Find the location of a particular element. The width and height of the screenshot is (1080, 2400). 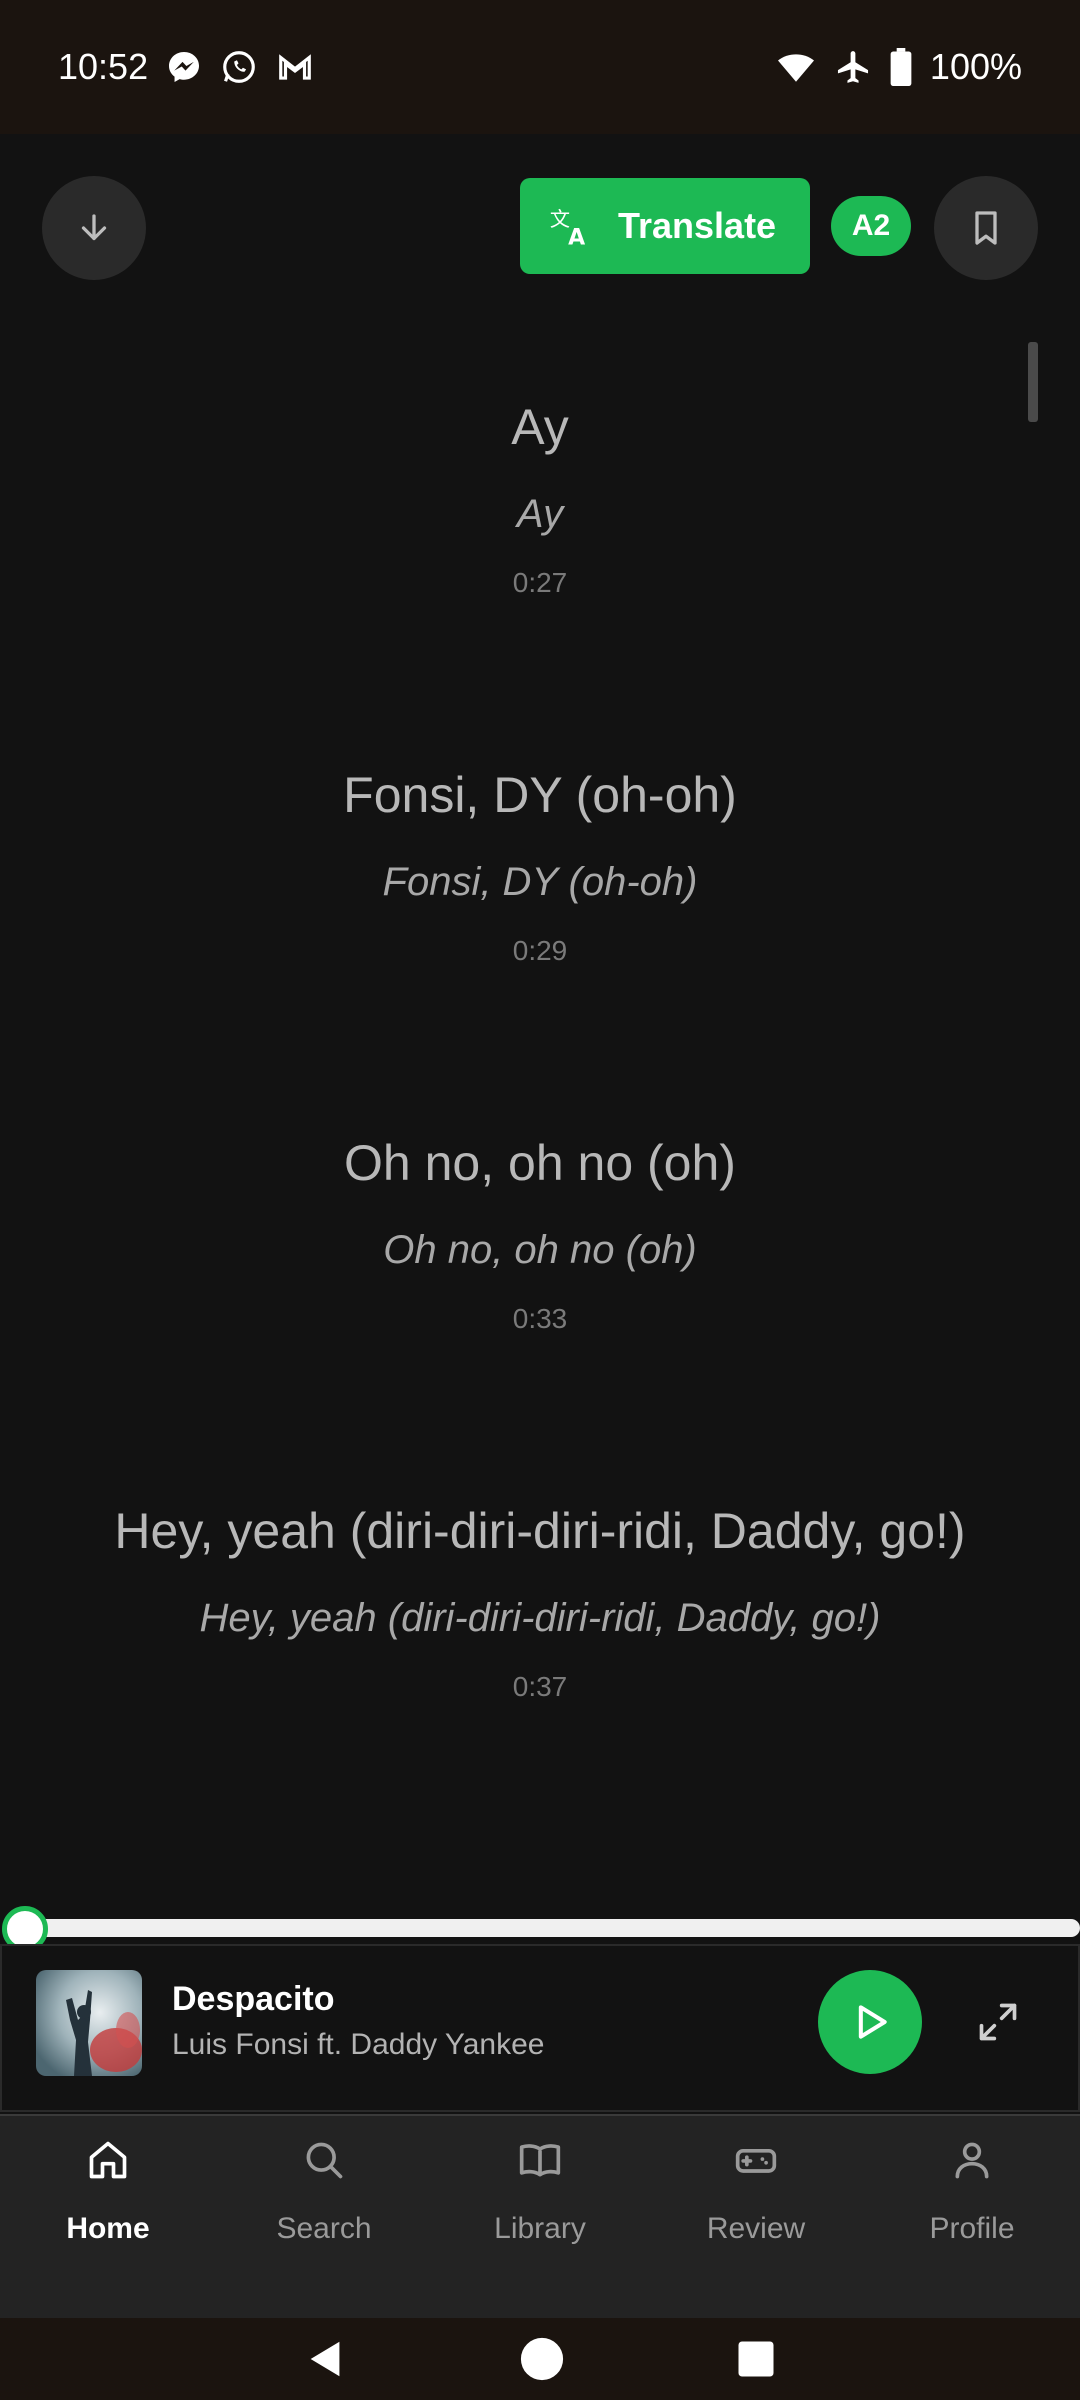

album-art is located at coordinates (89, 2023).